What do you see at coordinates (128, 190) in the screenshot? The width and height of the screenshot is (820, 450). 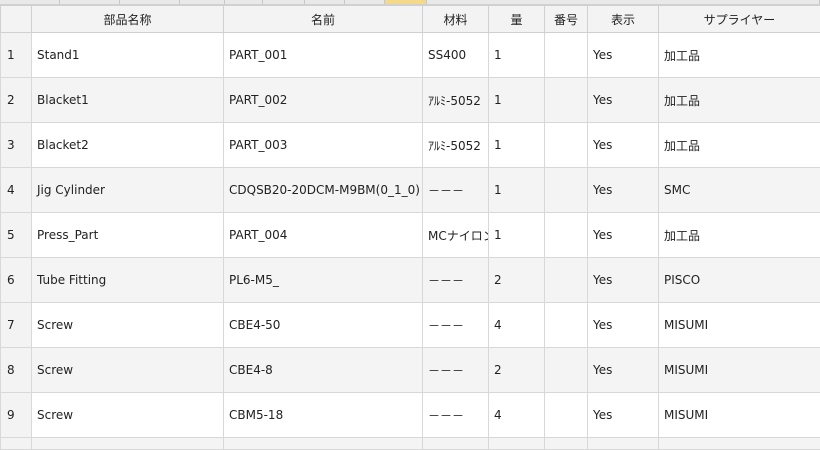 I see `cell-part-title: Jig Cylinder` at bounding box center [128, 190].